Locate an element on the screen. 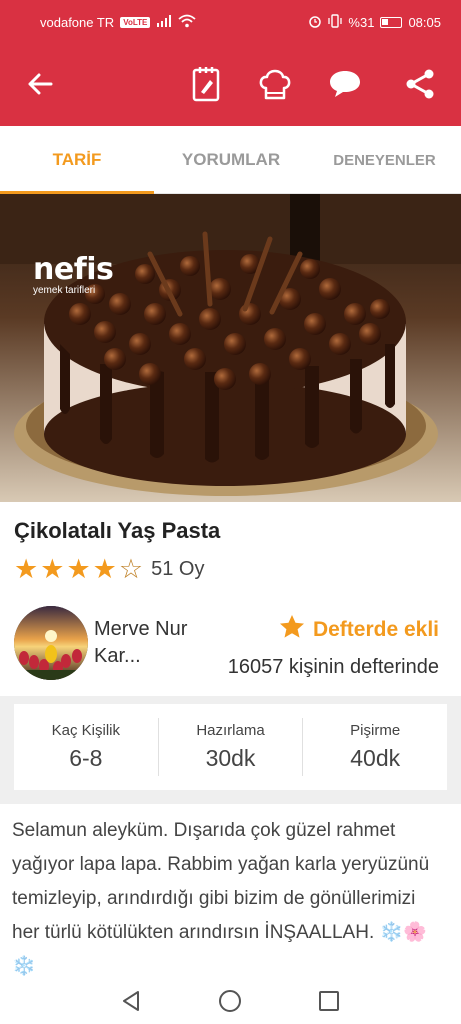 This screenshot has height=1024, width=461. share-icon is located at coordinates (420, 84).